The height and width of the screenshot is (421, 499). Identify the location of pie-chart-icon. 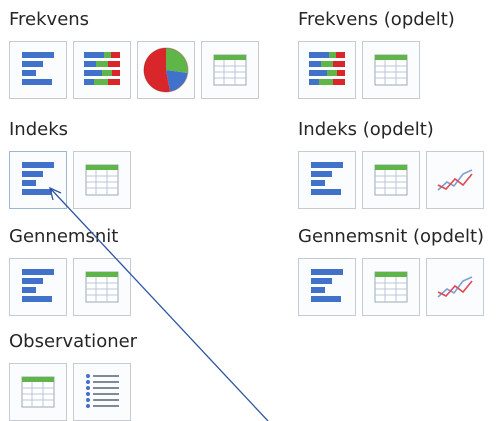
(166, 70).